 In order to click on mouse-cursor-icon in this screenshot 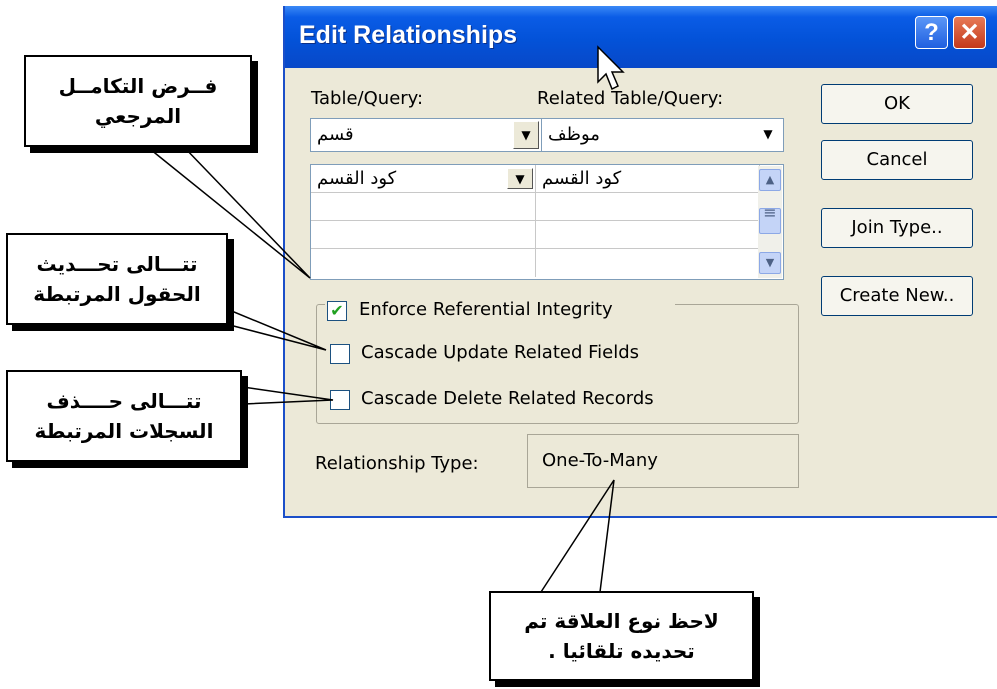, I will do `click(611, 68)`.